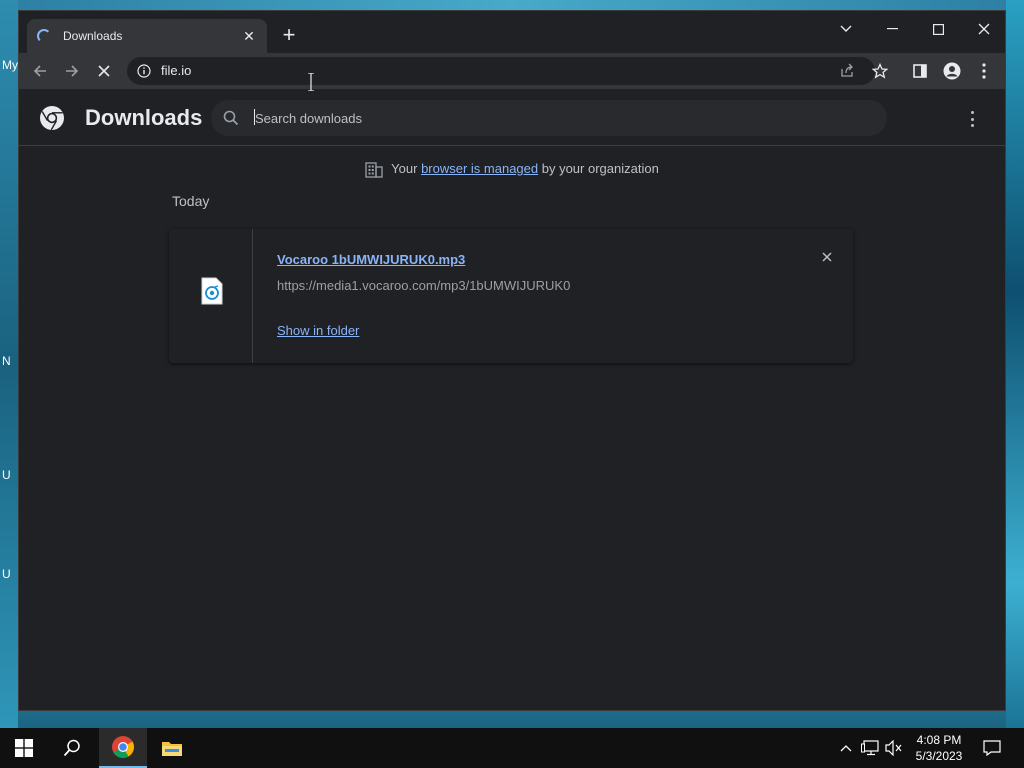 This screenshot has height=768, width=1024. I want to click on kebab-menu-icon, so click(984, 71).